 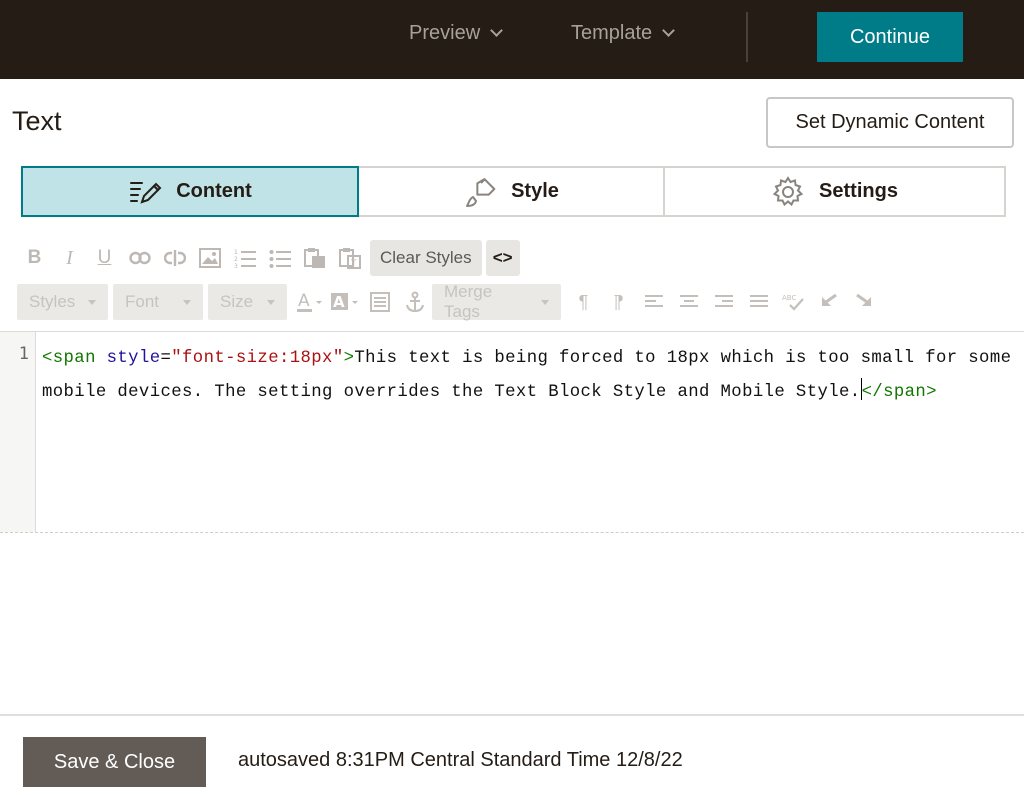 I want to click on code-attr-name: style, so click(x=128, y=358).